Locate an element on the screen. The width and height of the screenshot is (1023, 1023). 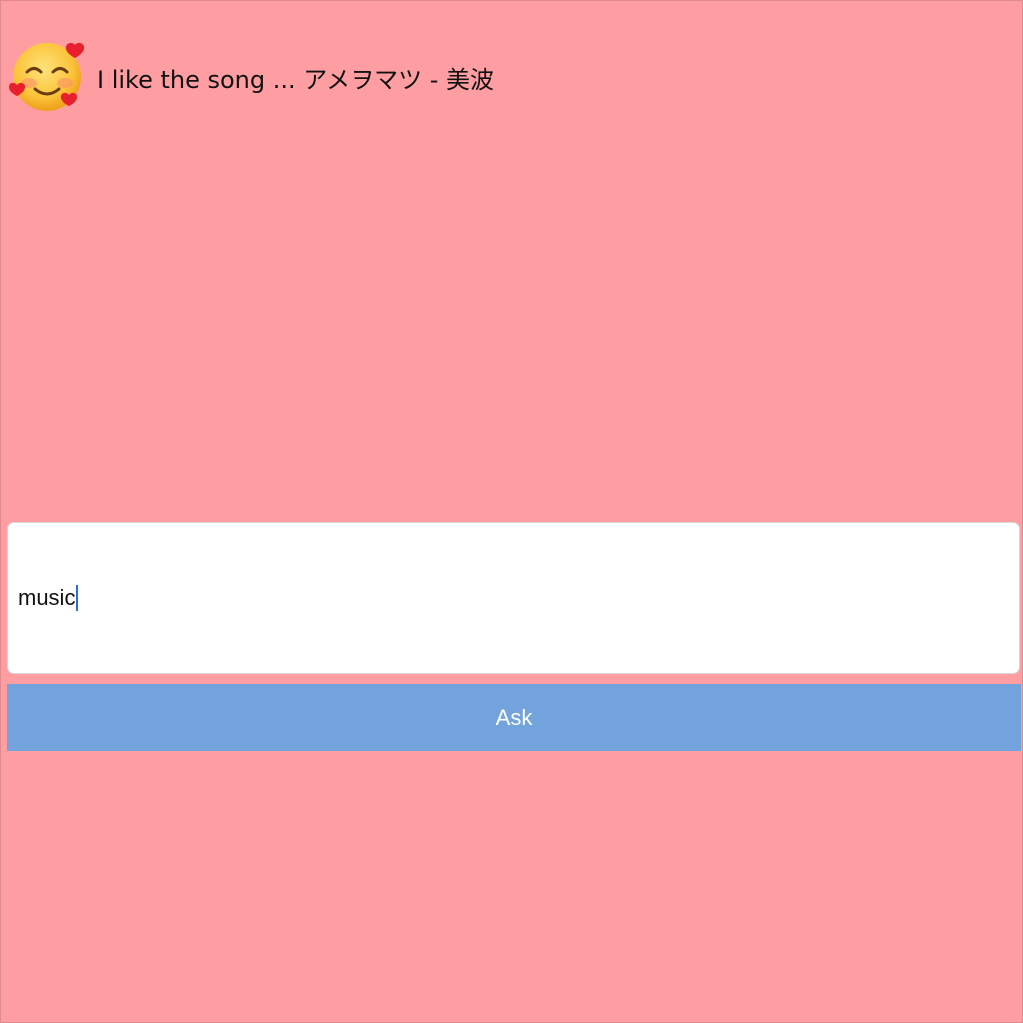
message-header: I like the song ... アメヲマツ - 美波 is located at coordinates (251, 77).